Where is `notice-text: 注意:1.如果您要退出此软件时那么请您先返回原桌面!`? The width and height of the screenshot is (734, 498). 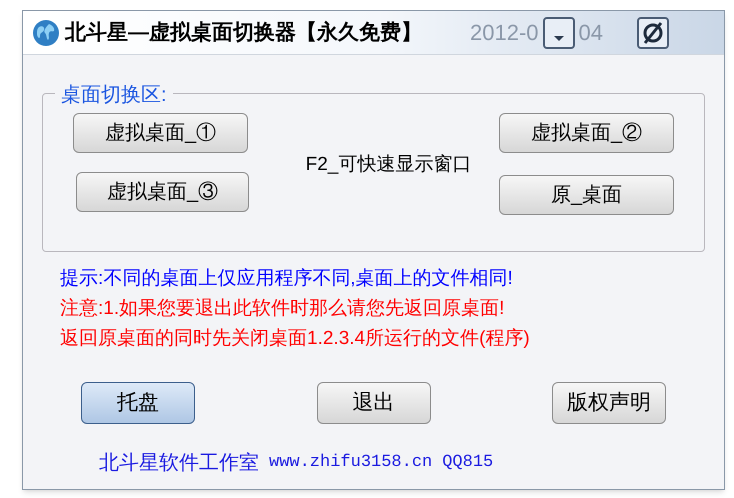
notice-text: 注意:1.如果您要退出此软件时那么请您先返回原桌面! is located at coordinates (283, 309).